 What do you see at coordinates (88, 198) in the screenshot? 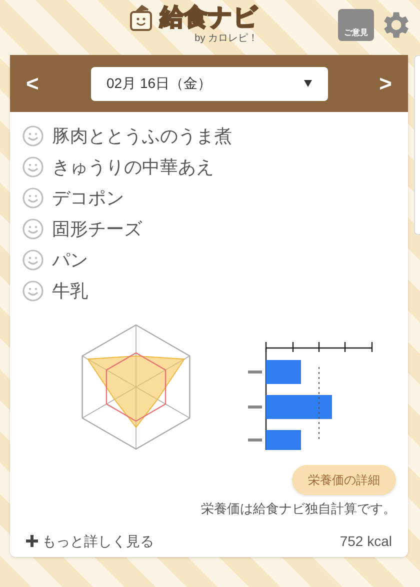
I see `menu-item-name: デコポン` at bounding box center [88, 198].